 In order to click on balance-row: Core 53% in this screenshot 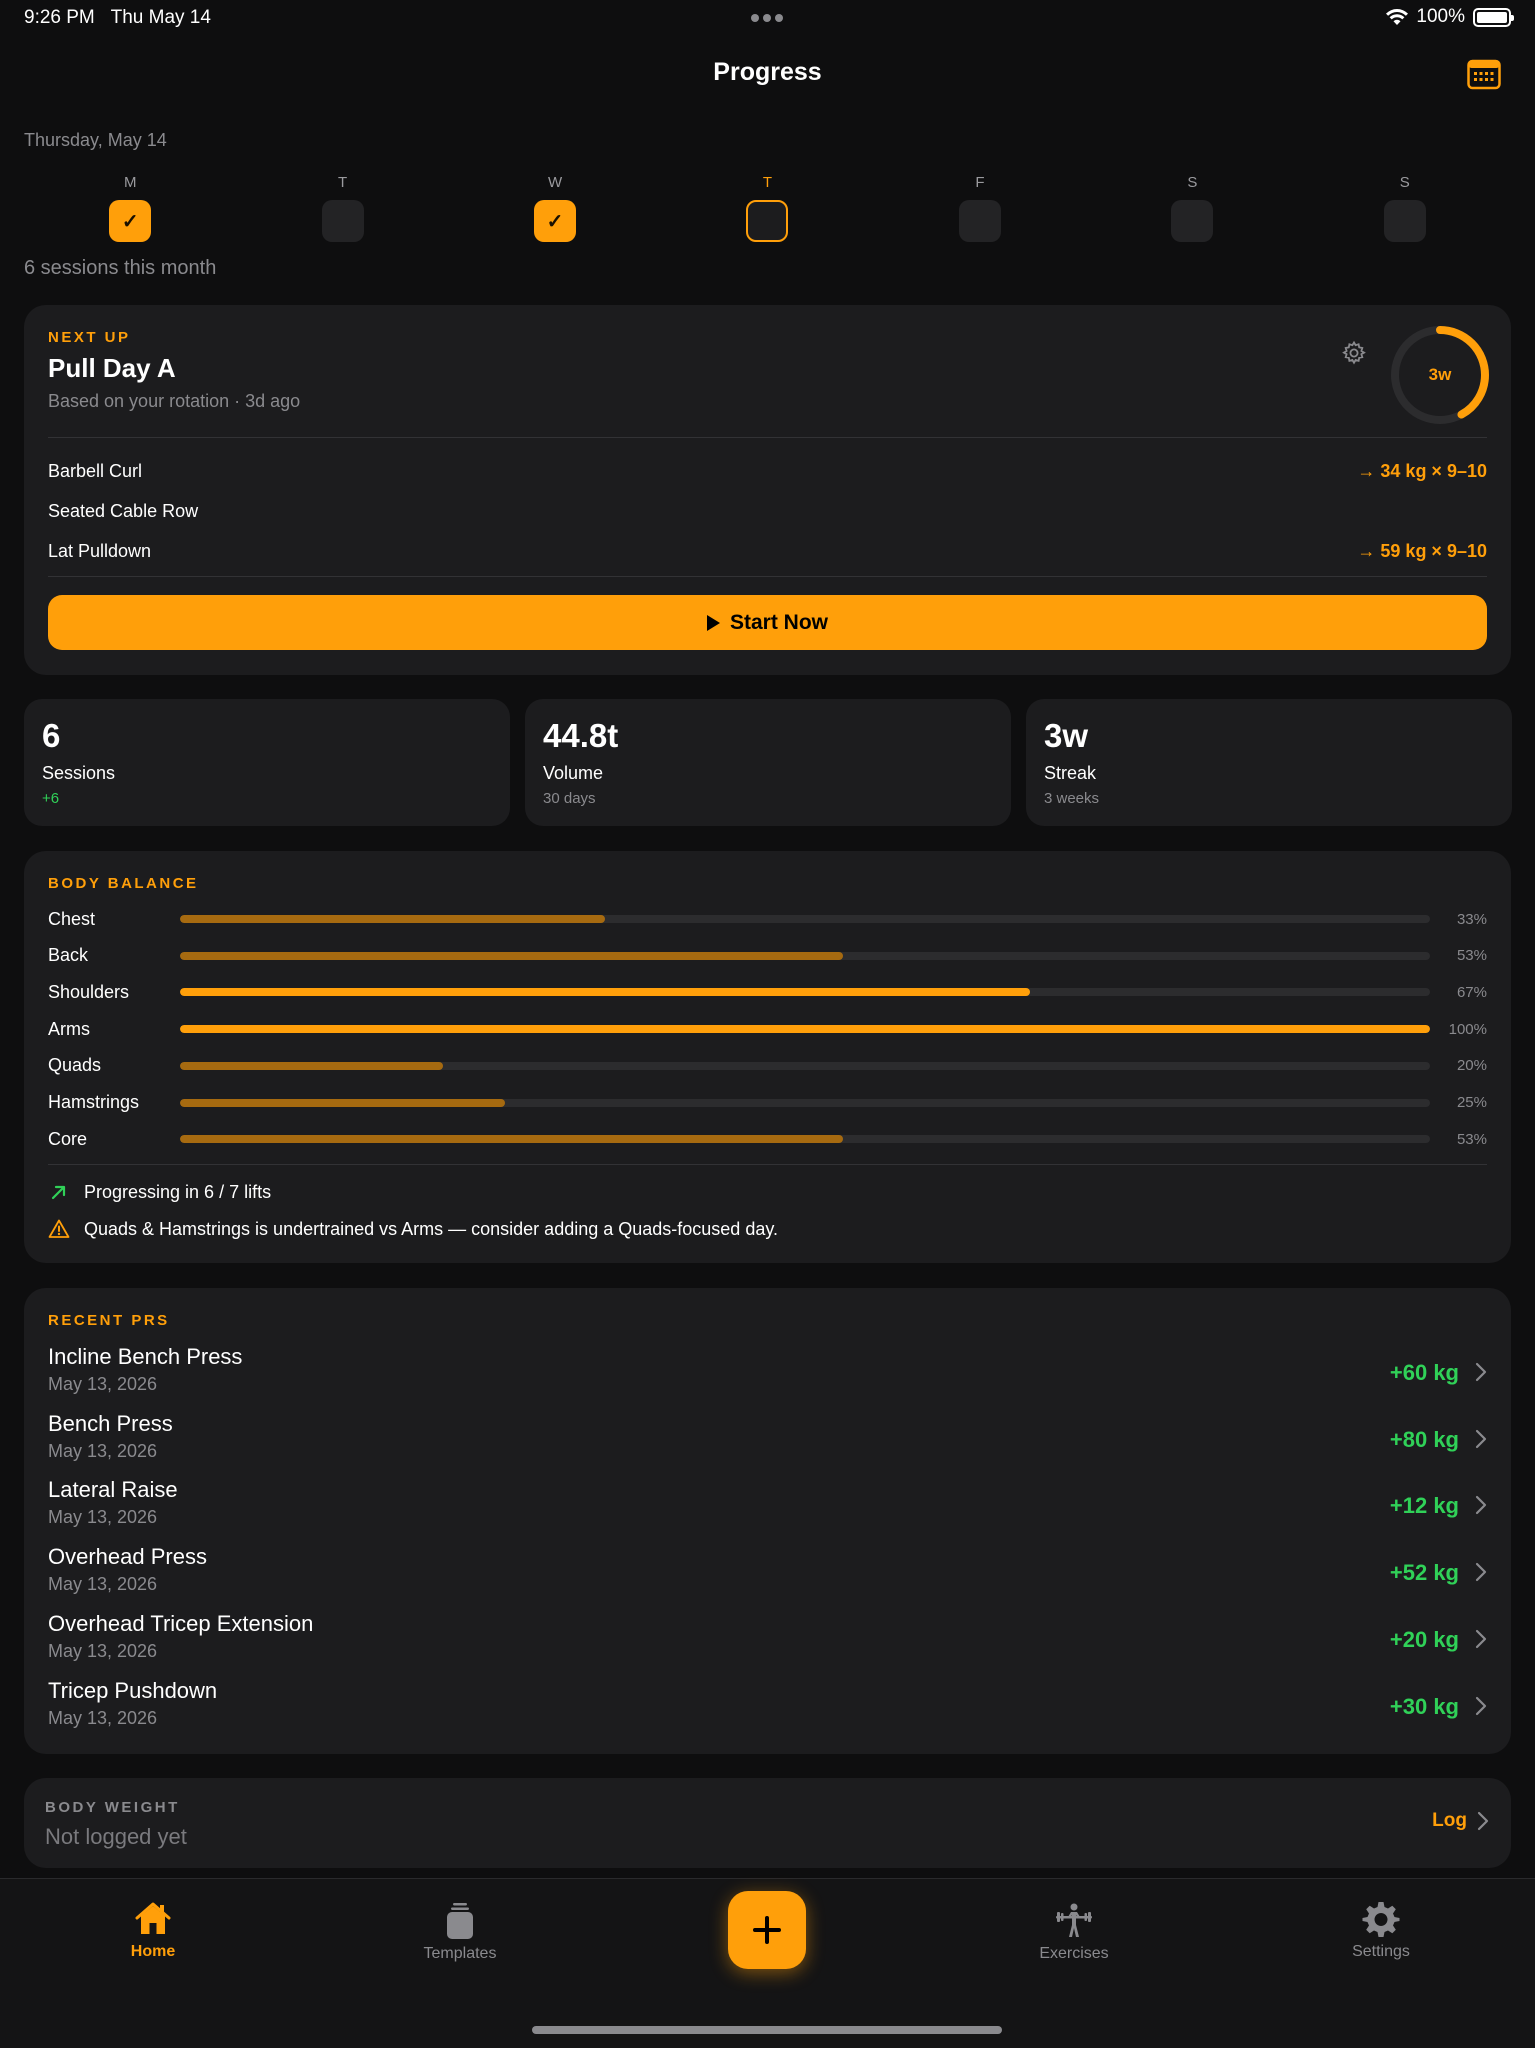, I will do `click(767, 1139)`.